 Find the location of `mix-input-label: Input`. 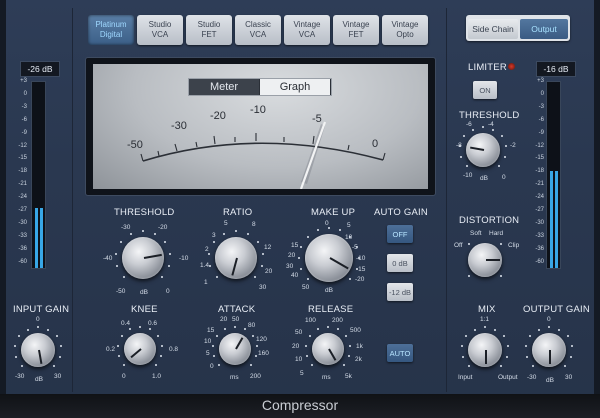

mix-input-label: Input is located at coordinates (465, 377).